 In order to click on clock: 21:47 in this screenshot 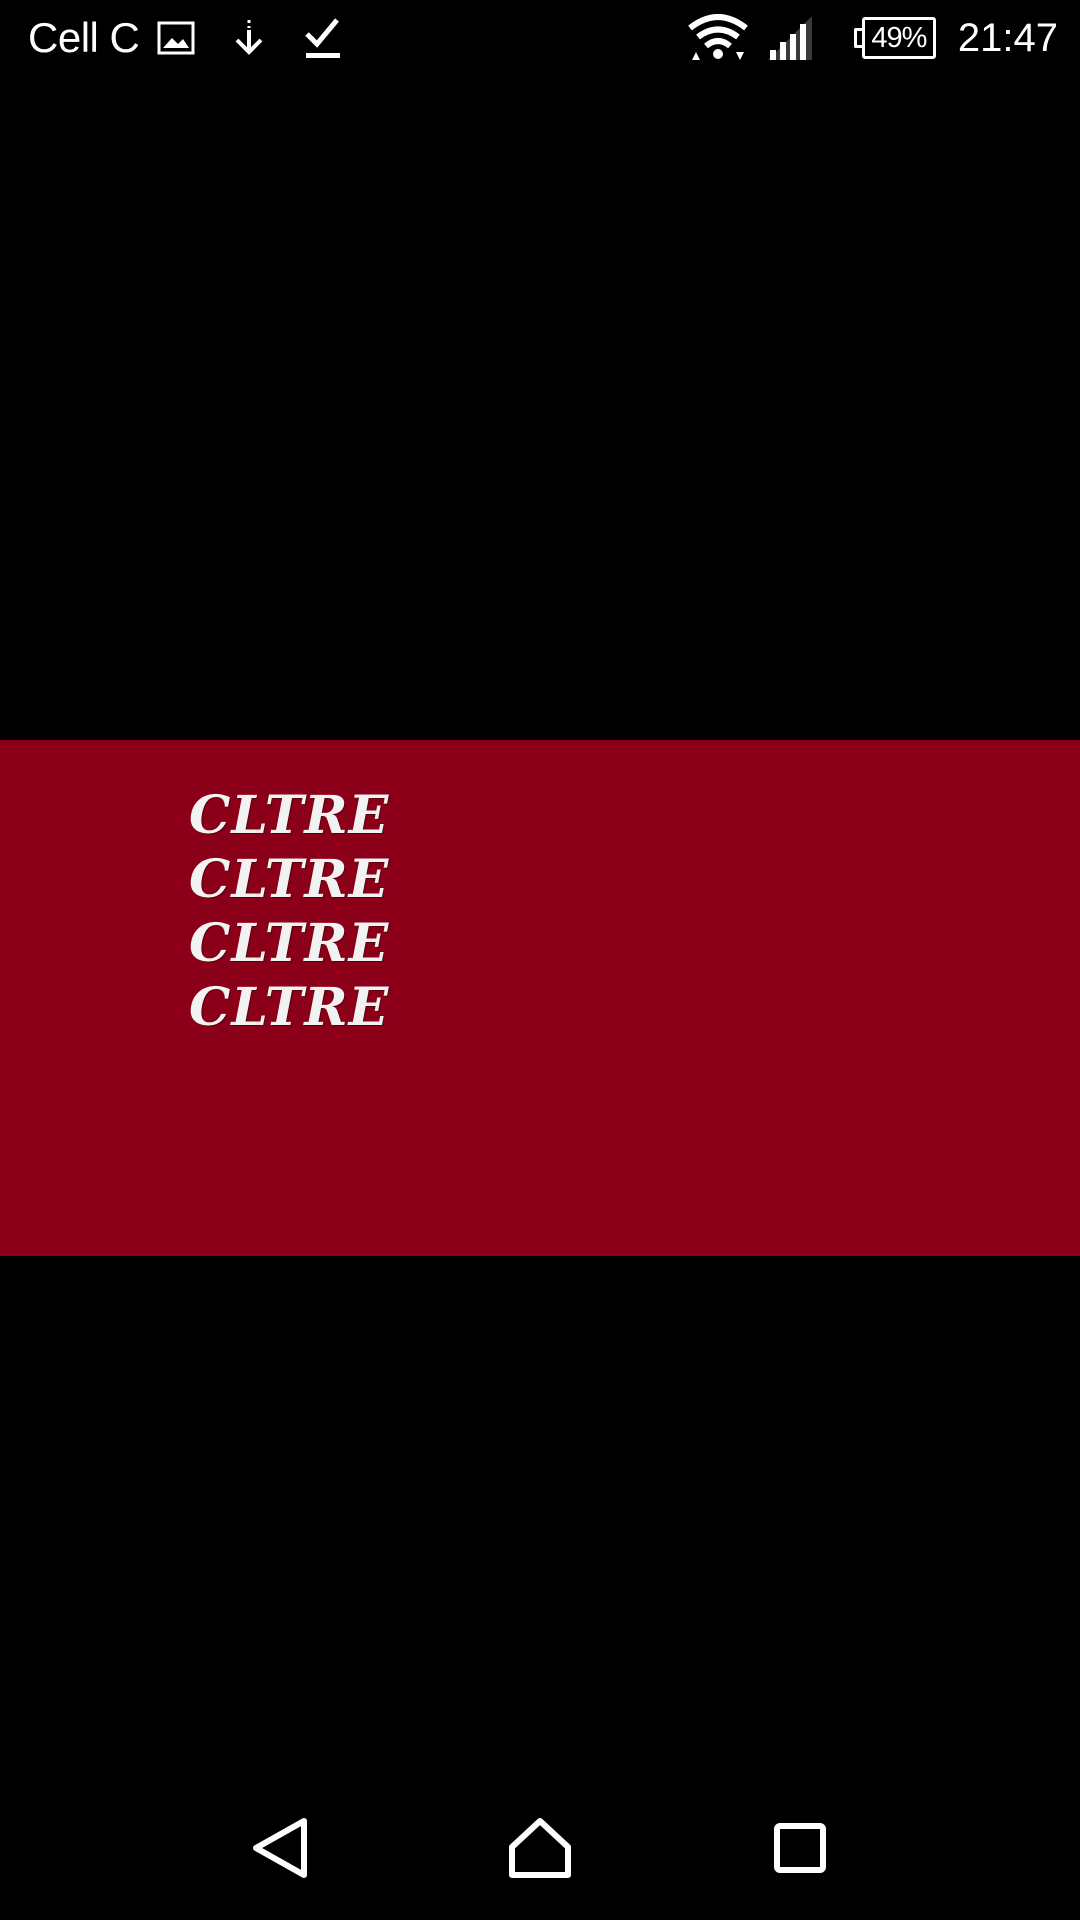, I will do `click(1007, 37)`.